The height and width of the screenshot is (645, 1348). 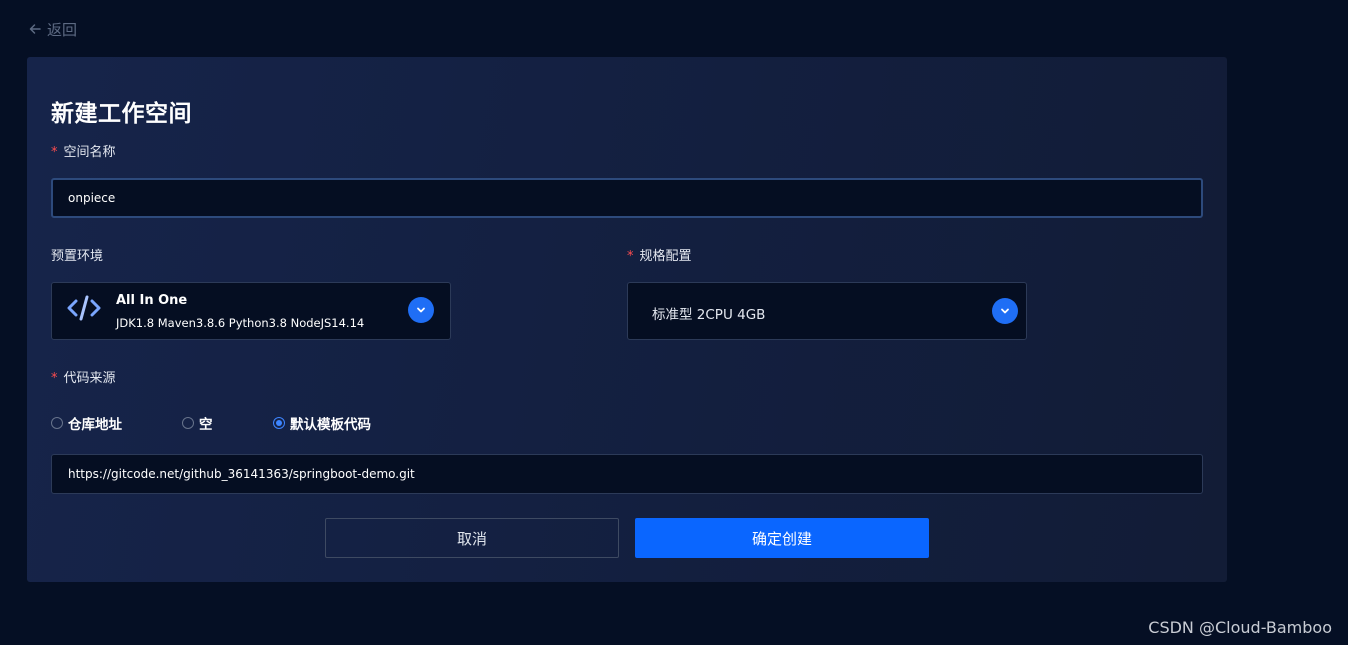 What do you see at coordinates (62, 29) in the screenshot?
I see `back-label: 返回` at bounding box center [62, 29].